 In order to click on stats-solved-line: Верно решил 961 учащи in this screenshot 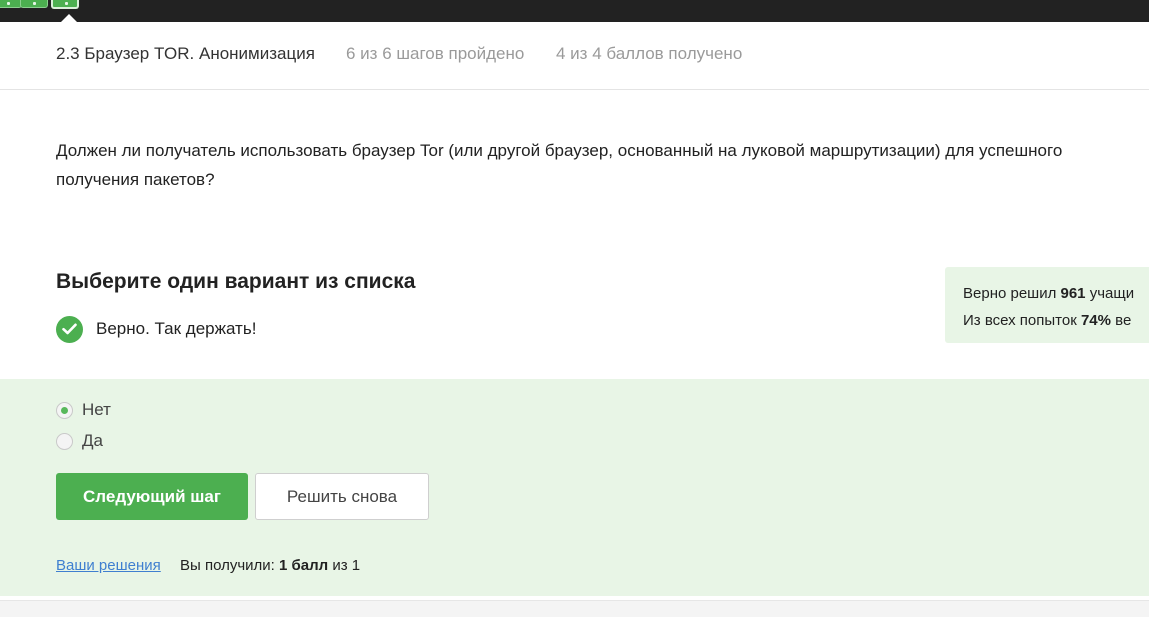, I will do `click(1056, 293)`.